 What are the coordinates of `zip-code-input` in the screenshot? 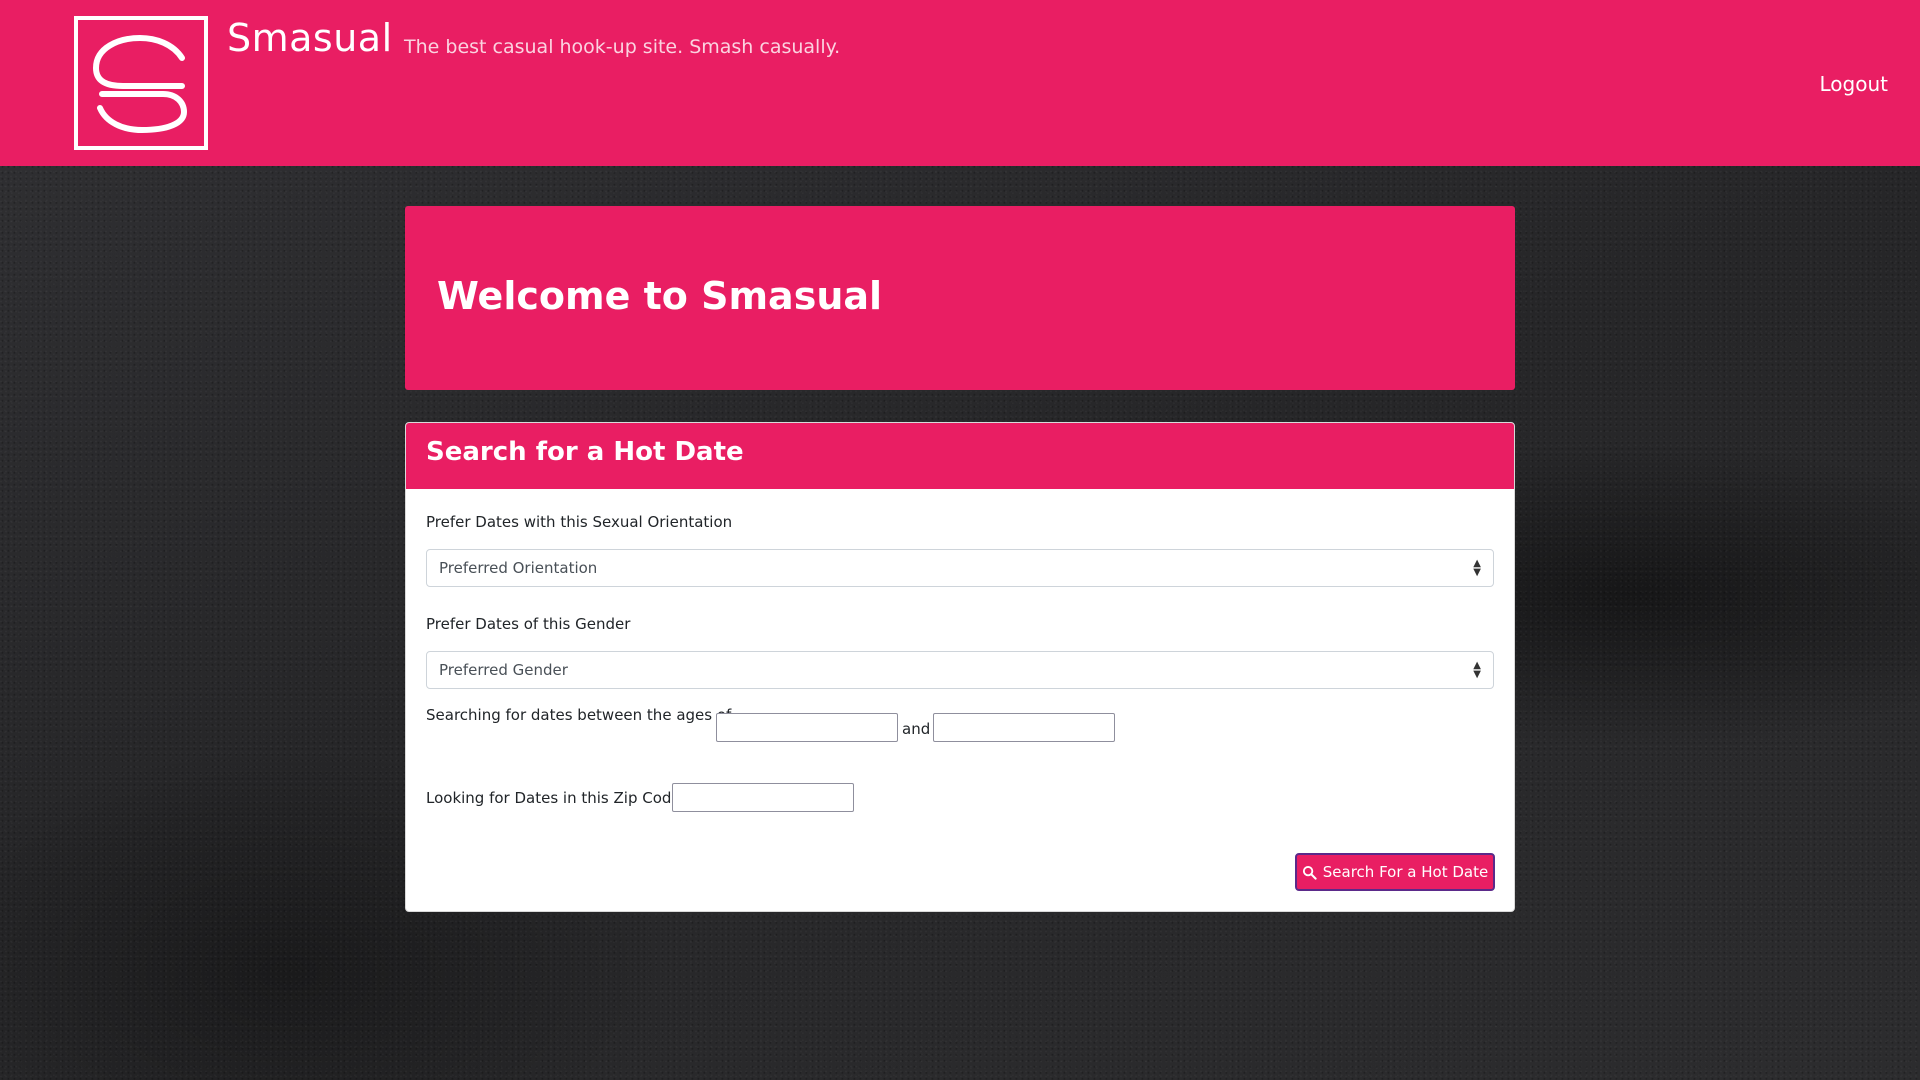 It's located at (763, 797).